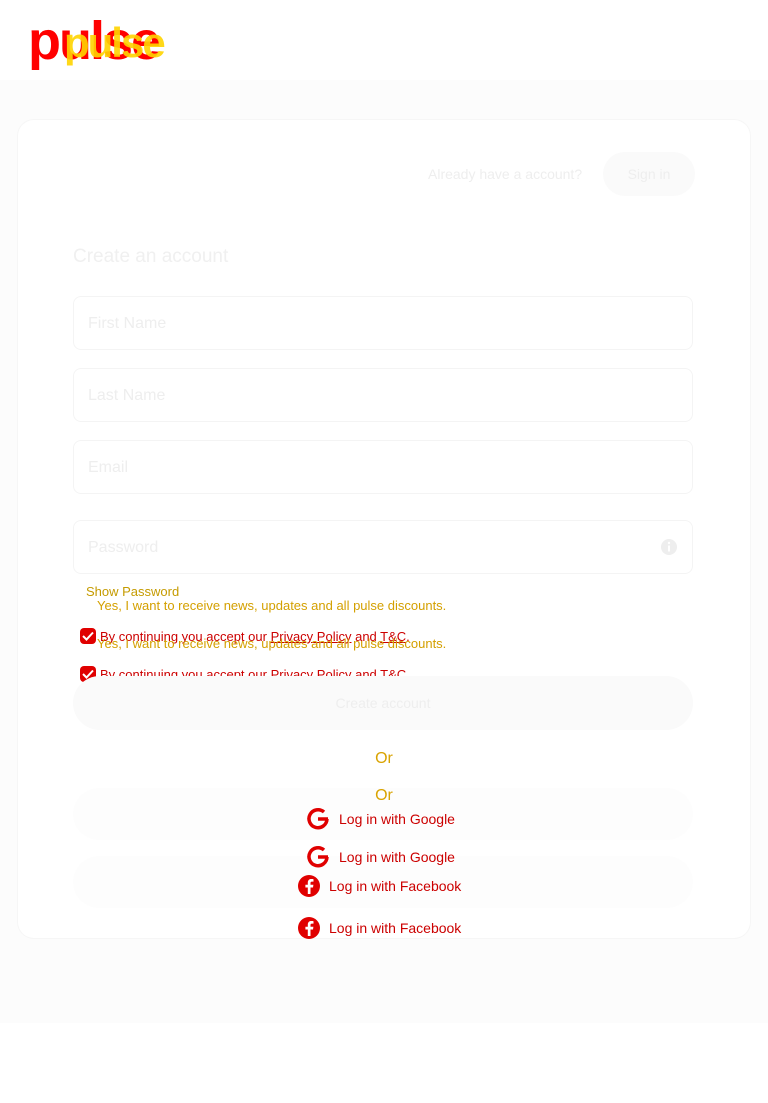 The image size is (768, 1103). I want to click on already-account-text: Already have a account?, so click(505, 174).